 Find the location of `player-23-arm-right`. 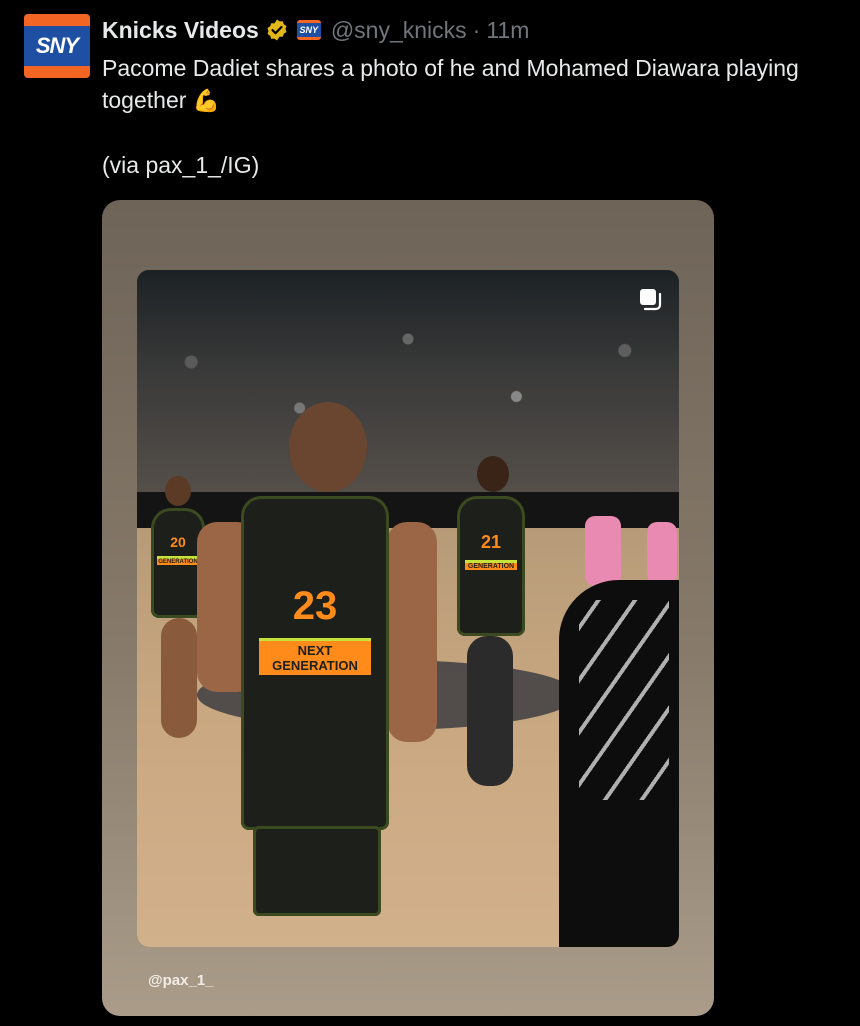

player-23-arm-right is located at coordinates (412, 632).